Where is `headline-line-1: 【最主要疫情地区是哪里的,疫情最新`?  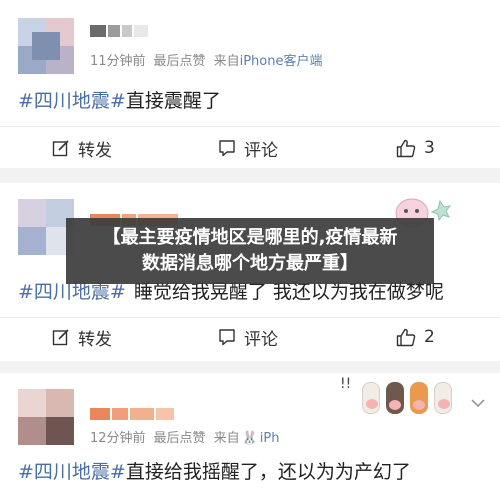
headline-line-1: 【最主要疫情地区是哪里的,疫情最新 is located at coordinates (250, 237).